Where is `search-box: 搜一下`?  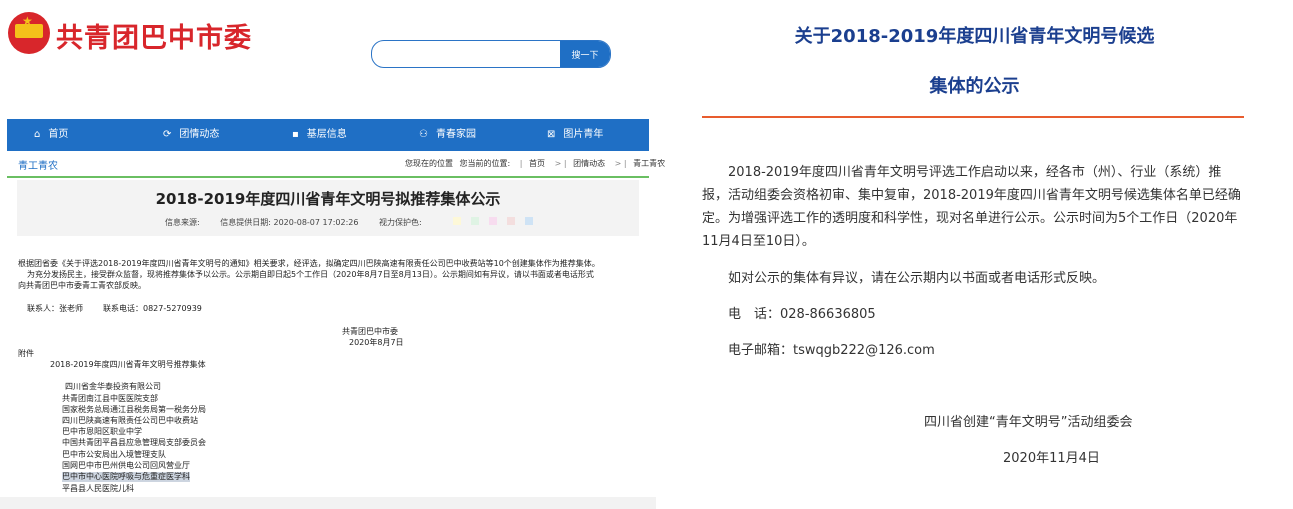 search-box: 搜一下 is located at coordinates (491, 54).